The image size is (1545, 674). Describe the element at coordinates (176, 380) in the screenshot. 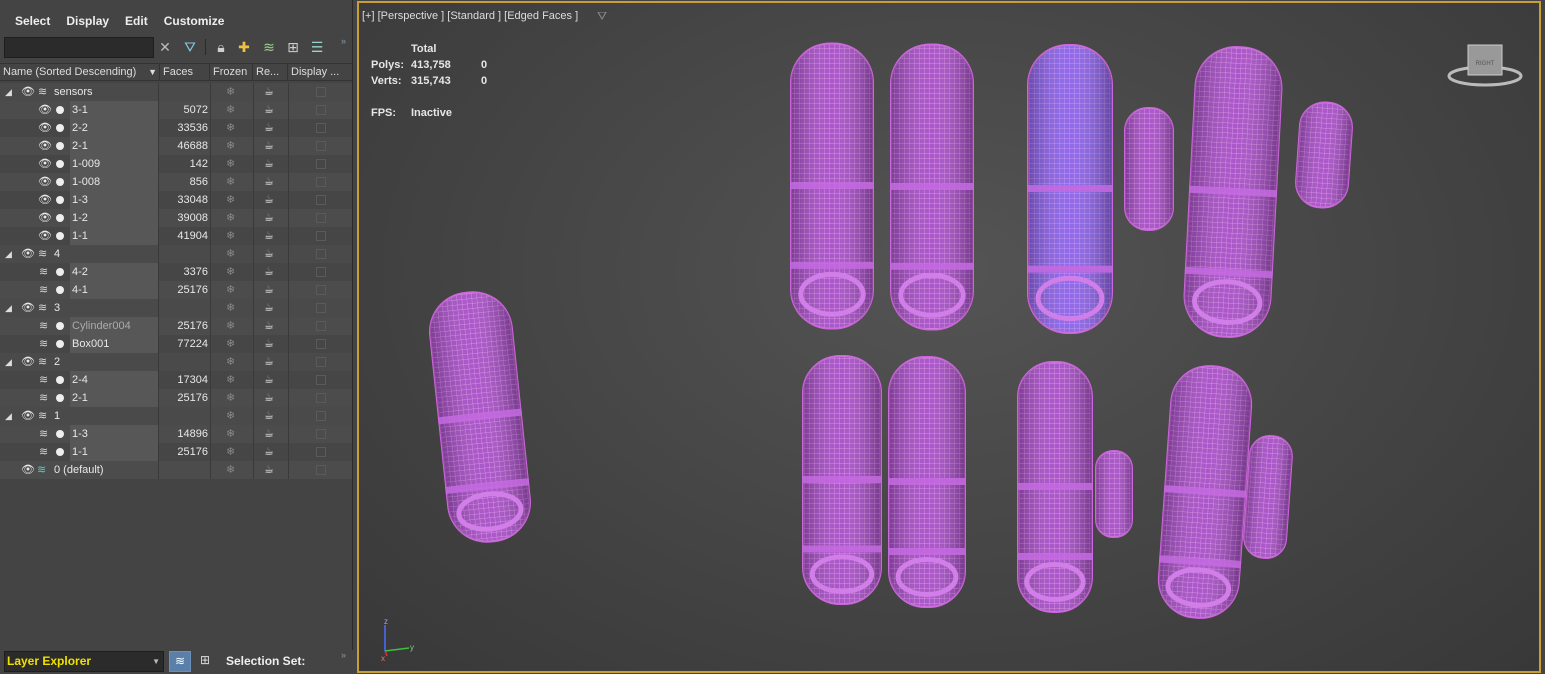

I see `object-row: ≋ 2-4 17304 ❄ ☕︎` at that location.